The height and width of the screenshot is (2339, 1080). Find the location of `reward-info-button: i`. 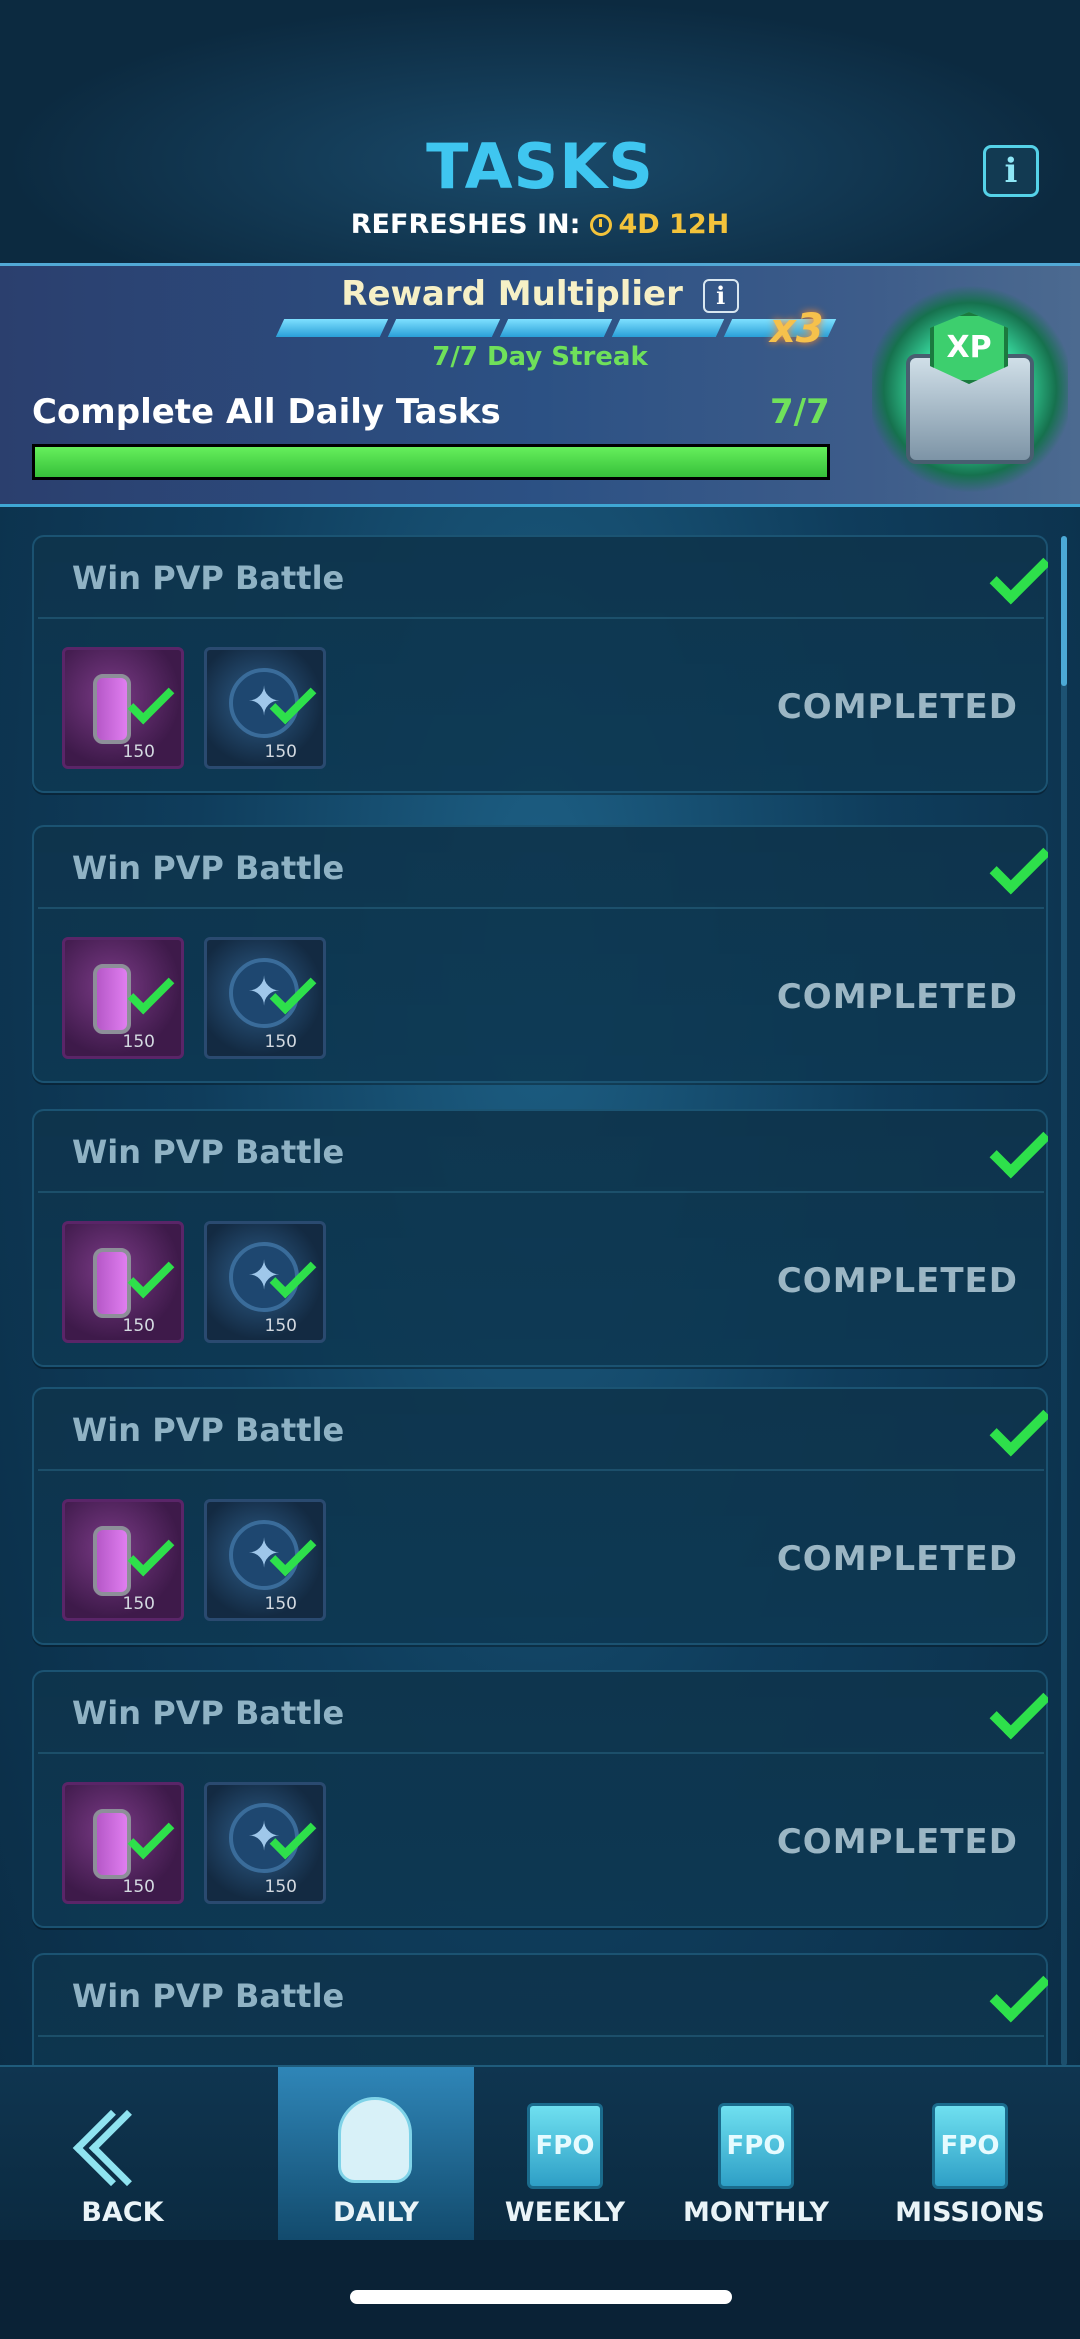

reward-info-button: i is located at coordinates (720, 295).